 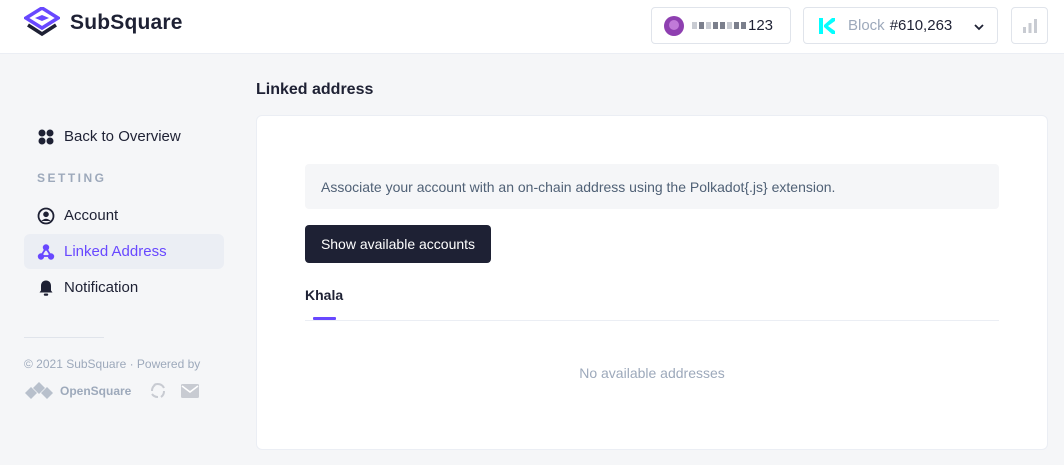 What do you see at coordinates (979, 27) in the screenshot?
I see `chevron-down-icon` at bounding box center [979, 27].